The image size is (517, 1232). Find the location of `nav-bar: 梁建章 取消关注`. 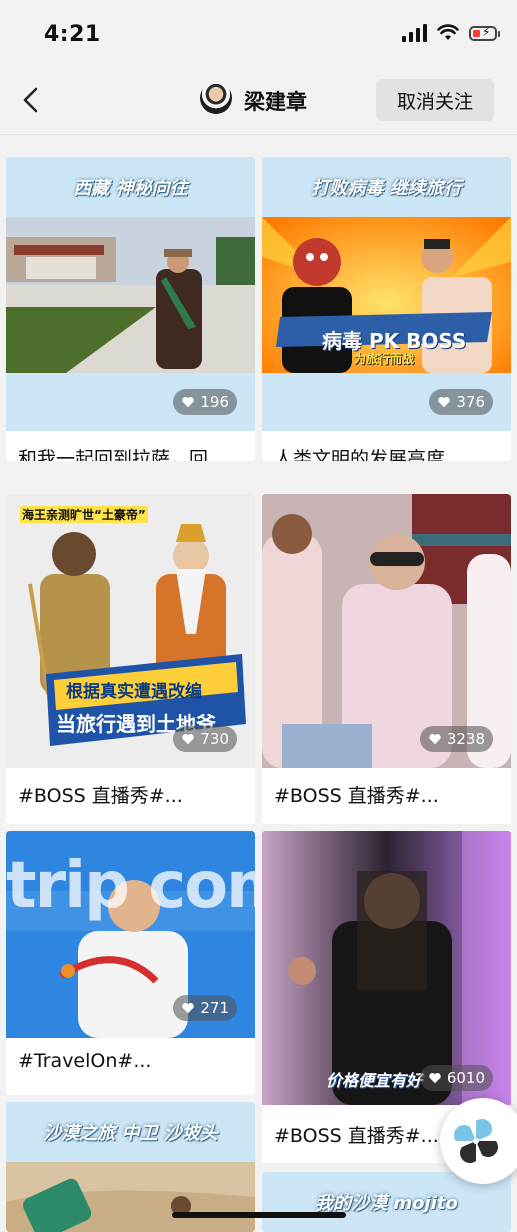

nav-bar: 梁建章 取消关注 is located at coordinates (258, 102).